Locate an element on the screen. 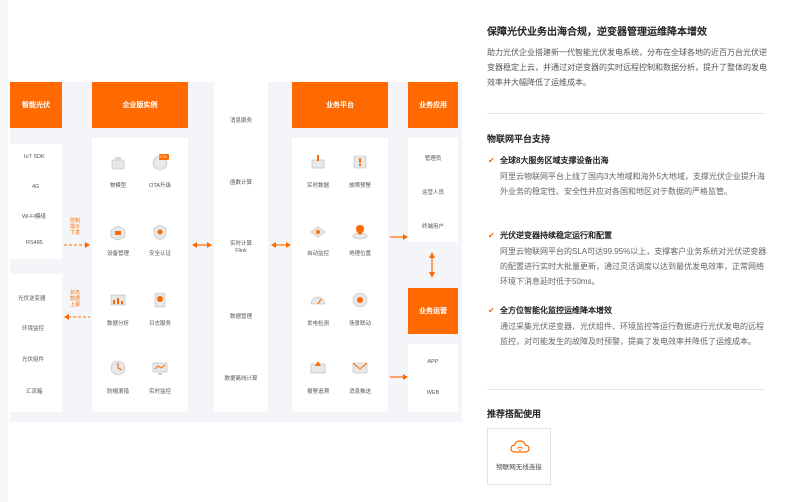  enterprise-header: 企业版实例 is located at coordinates (140, 105).